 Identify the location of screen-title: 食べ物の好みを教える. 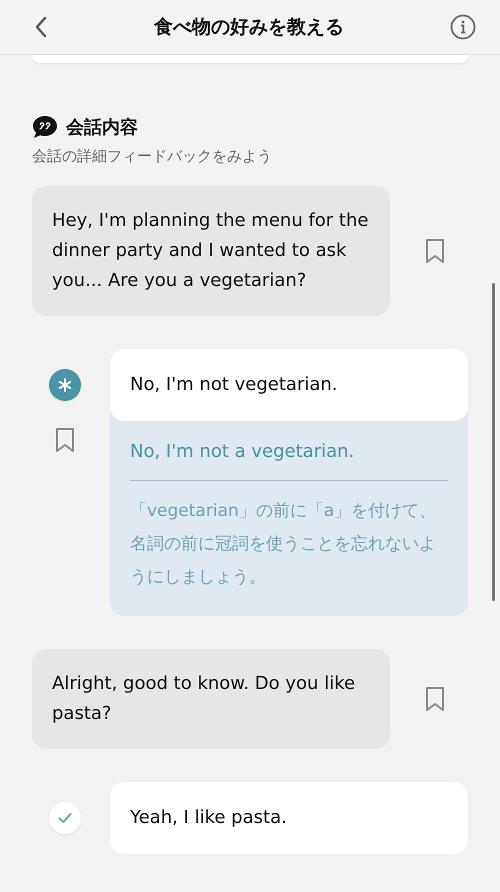
(249, 27).